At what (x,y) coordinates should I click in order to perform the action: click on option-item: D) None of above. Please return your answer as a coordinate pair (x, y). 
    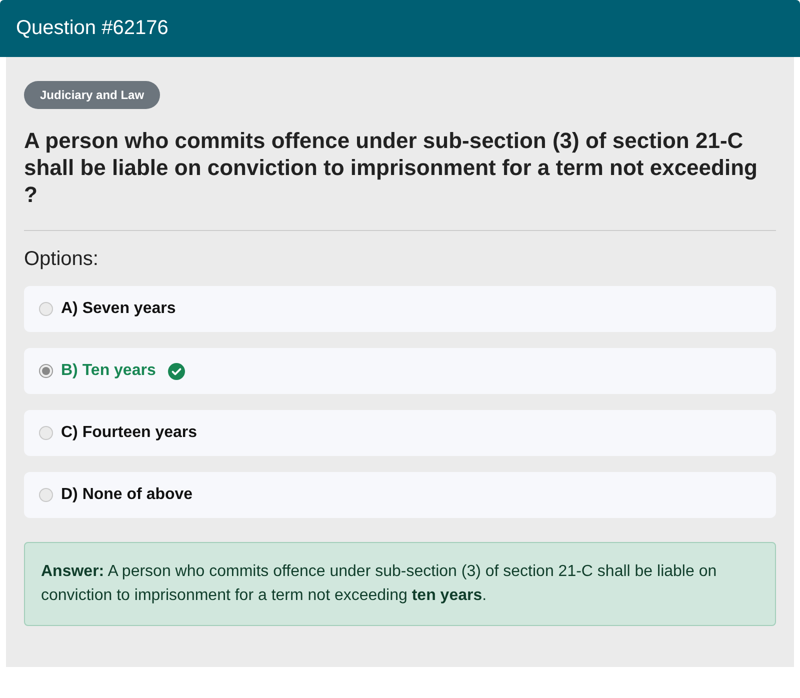
    Looking at the image, I should click on (400, 495).